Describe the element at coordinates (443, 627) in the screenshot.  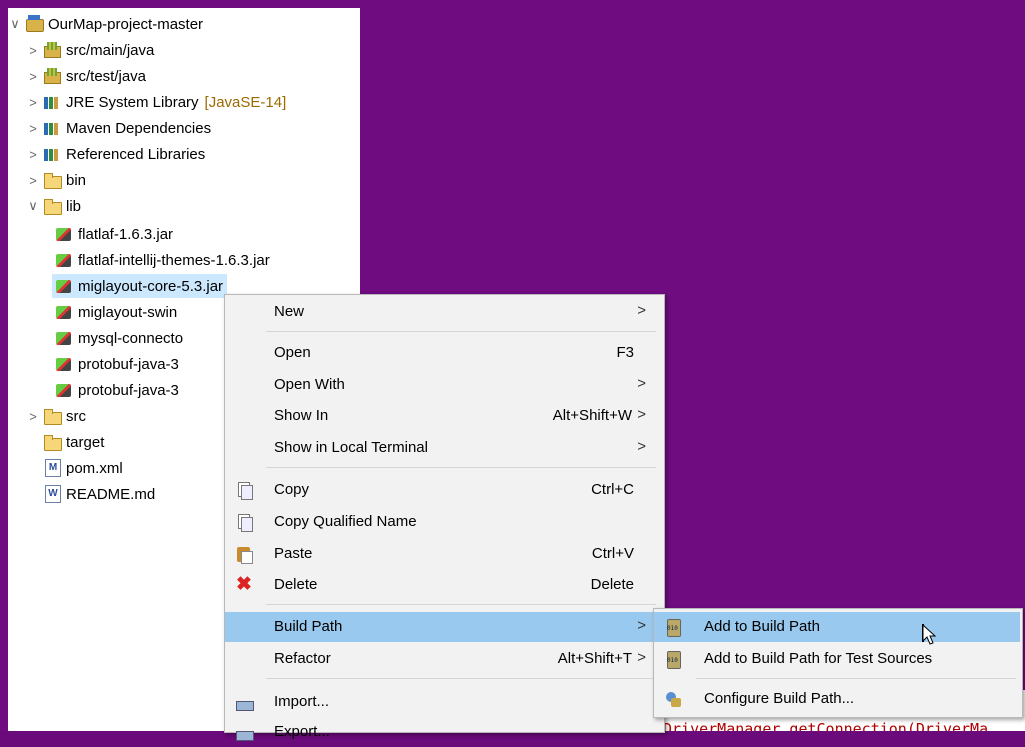
I see `menu-item-build-path: Build Path >` at that location.